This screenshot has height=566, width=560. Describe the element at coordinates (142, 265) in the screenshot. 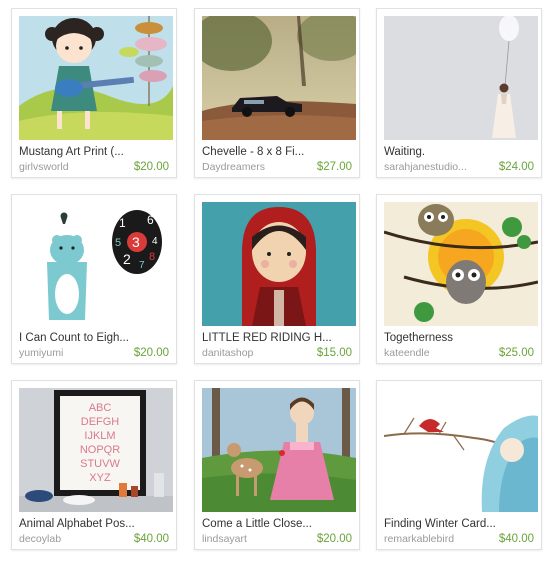

I see `counting-digit: 7` at that location.